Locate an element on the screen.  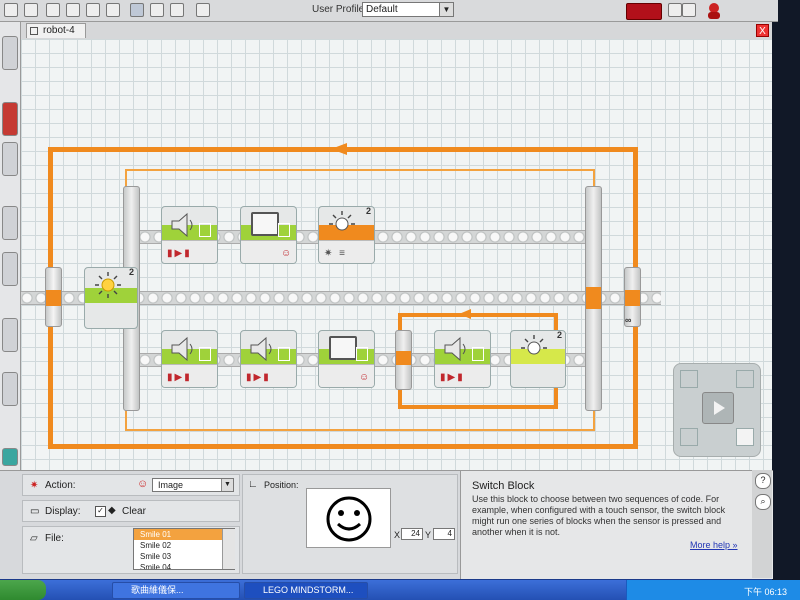
new-icon is located at coordinates (11, 10).